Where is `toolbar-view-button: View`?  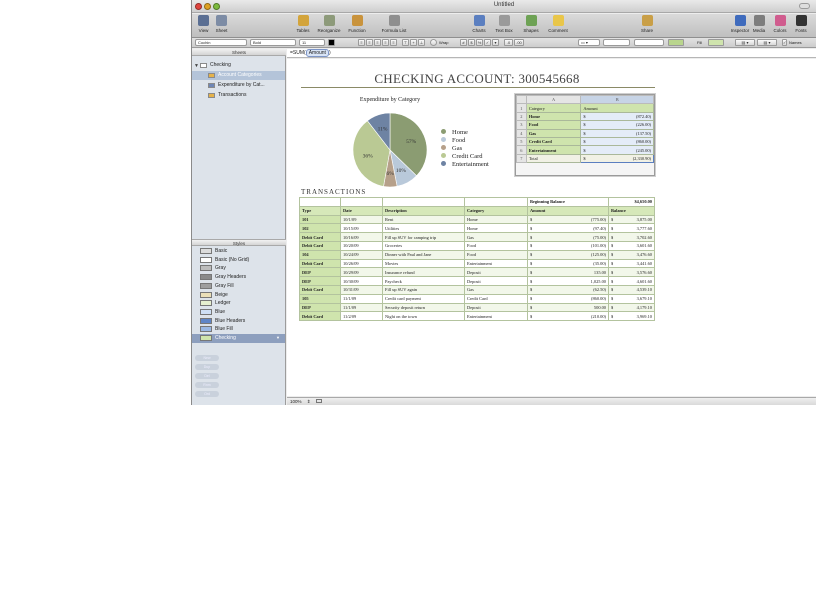 toolbar-view-button: View is located at coordinates (203, 26).